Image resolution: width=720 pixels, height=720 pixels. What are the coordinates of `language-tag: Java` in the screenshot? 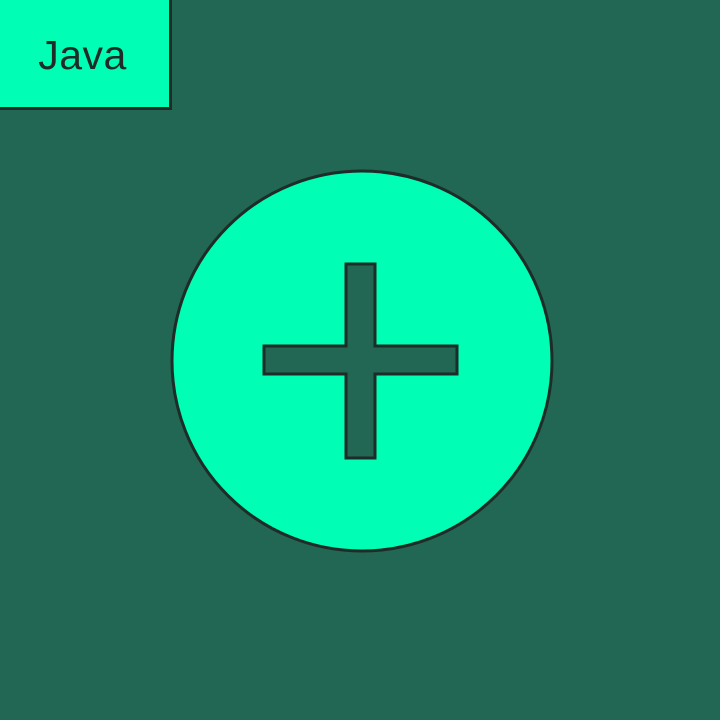 It's located at (86, 55).